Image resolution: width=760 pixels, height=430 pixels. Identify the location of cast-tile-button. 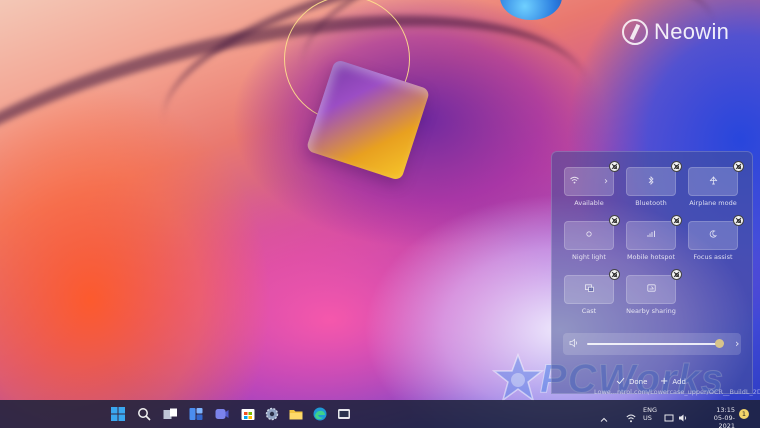
(589, 289).